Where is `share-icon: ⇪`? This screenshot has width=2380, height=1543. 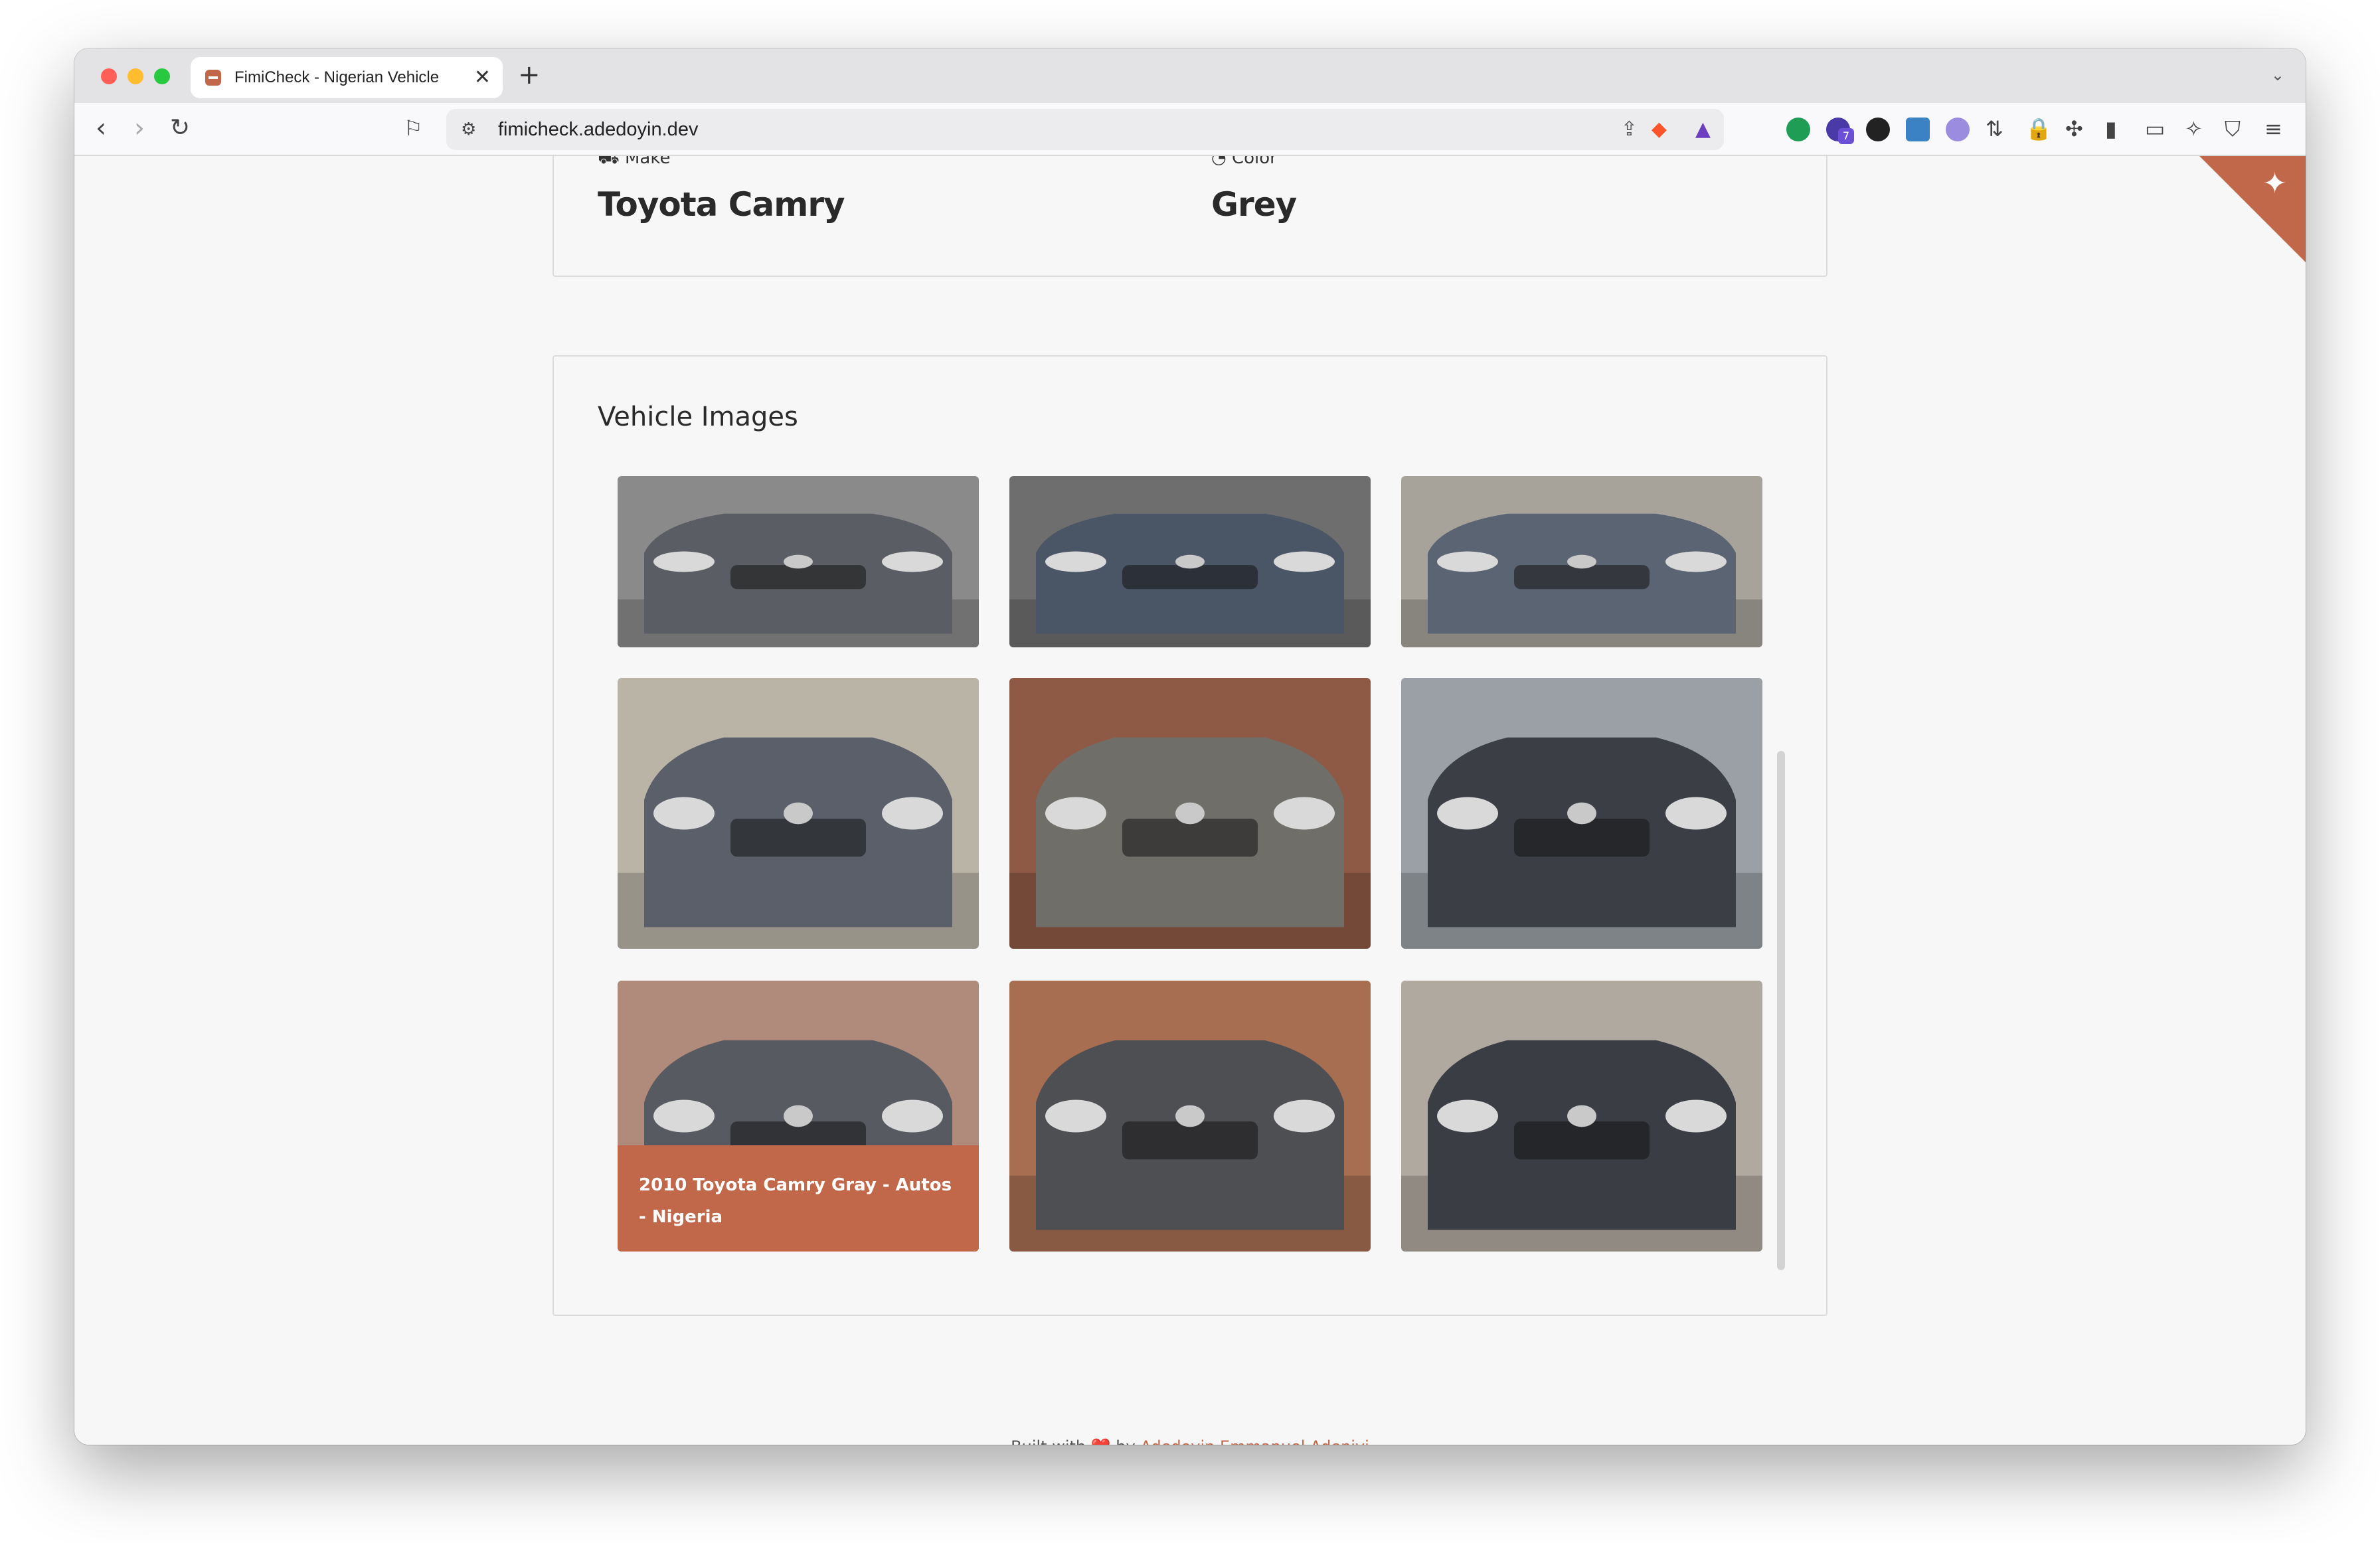 share-icon: ⇪ is located at coordinates (1629, 129).